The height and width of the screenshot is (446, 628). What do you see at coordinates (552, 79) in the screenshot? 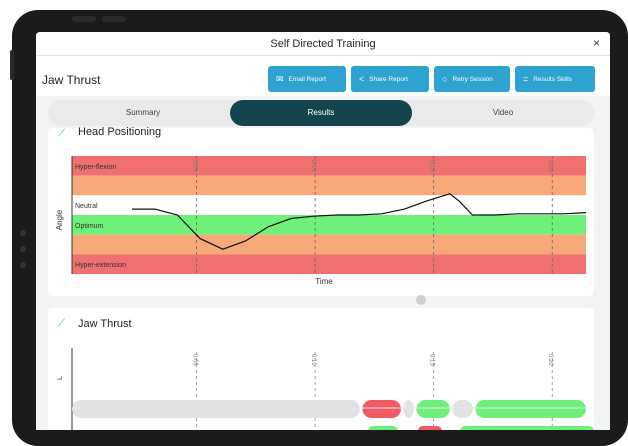
I see `results-skills-label: Results Skills` at bounding box center [552, 79].